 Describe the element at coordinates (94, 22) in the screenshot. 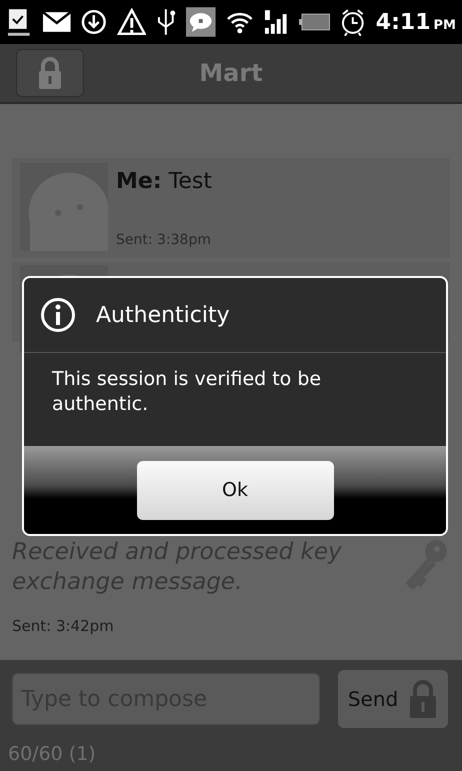

I see `download-icon` at that location.